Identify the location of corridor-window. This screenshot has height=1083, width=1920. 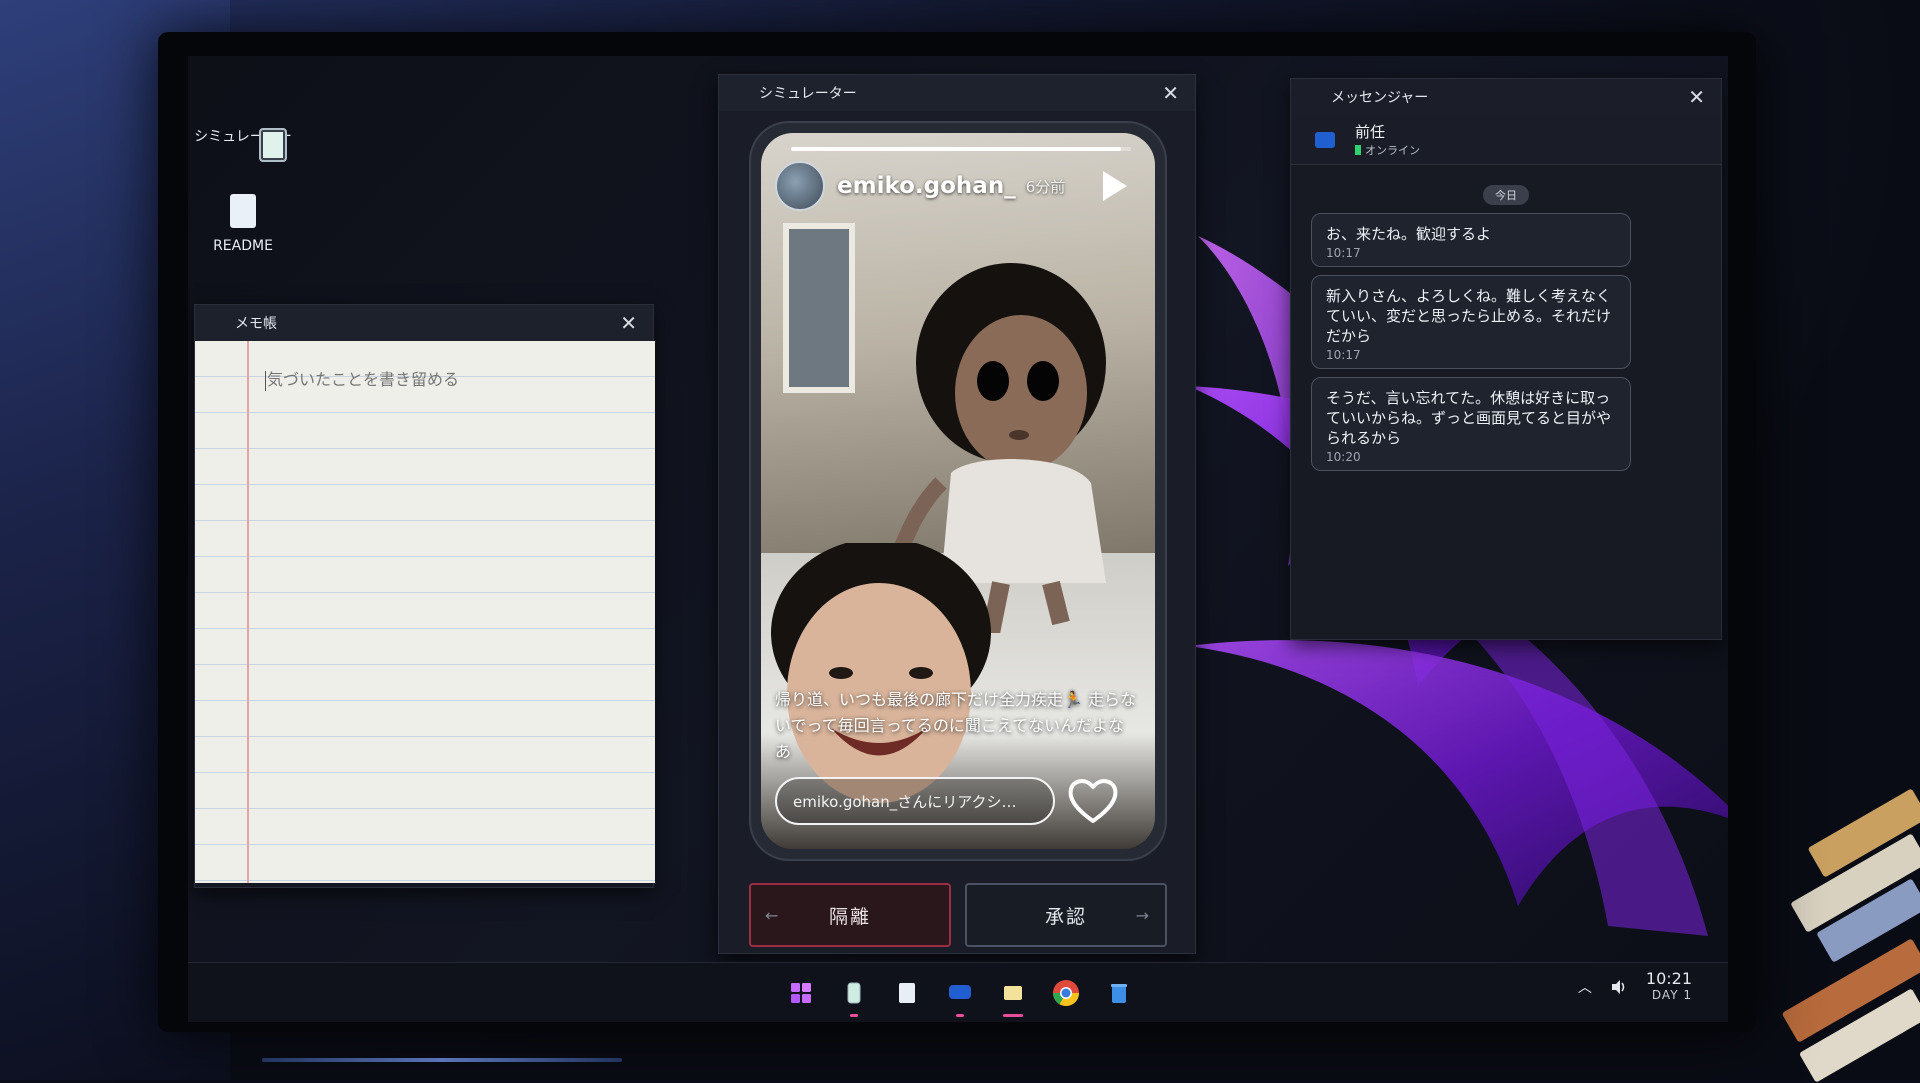
(819, 308).